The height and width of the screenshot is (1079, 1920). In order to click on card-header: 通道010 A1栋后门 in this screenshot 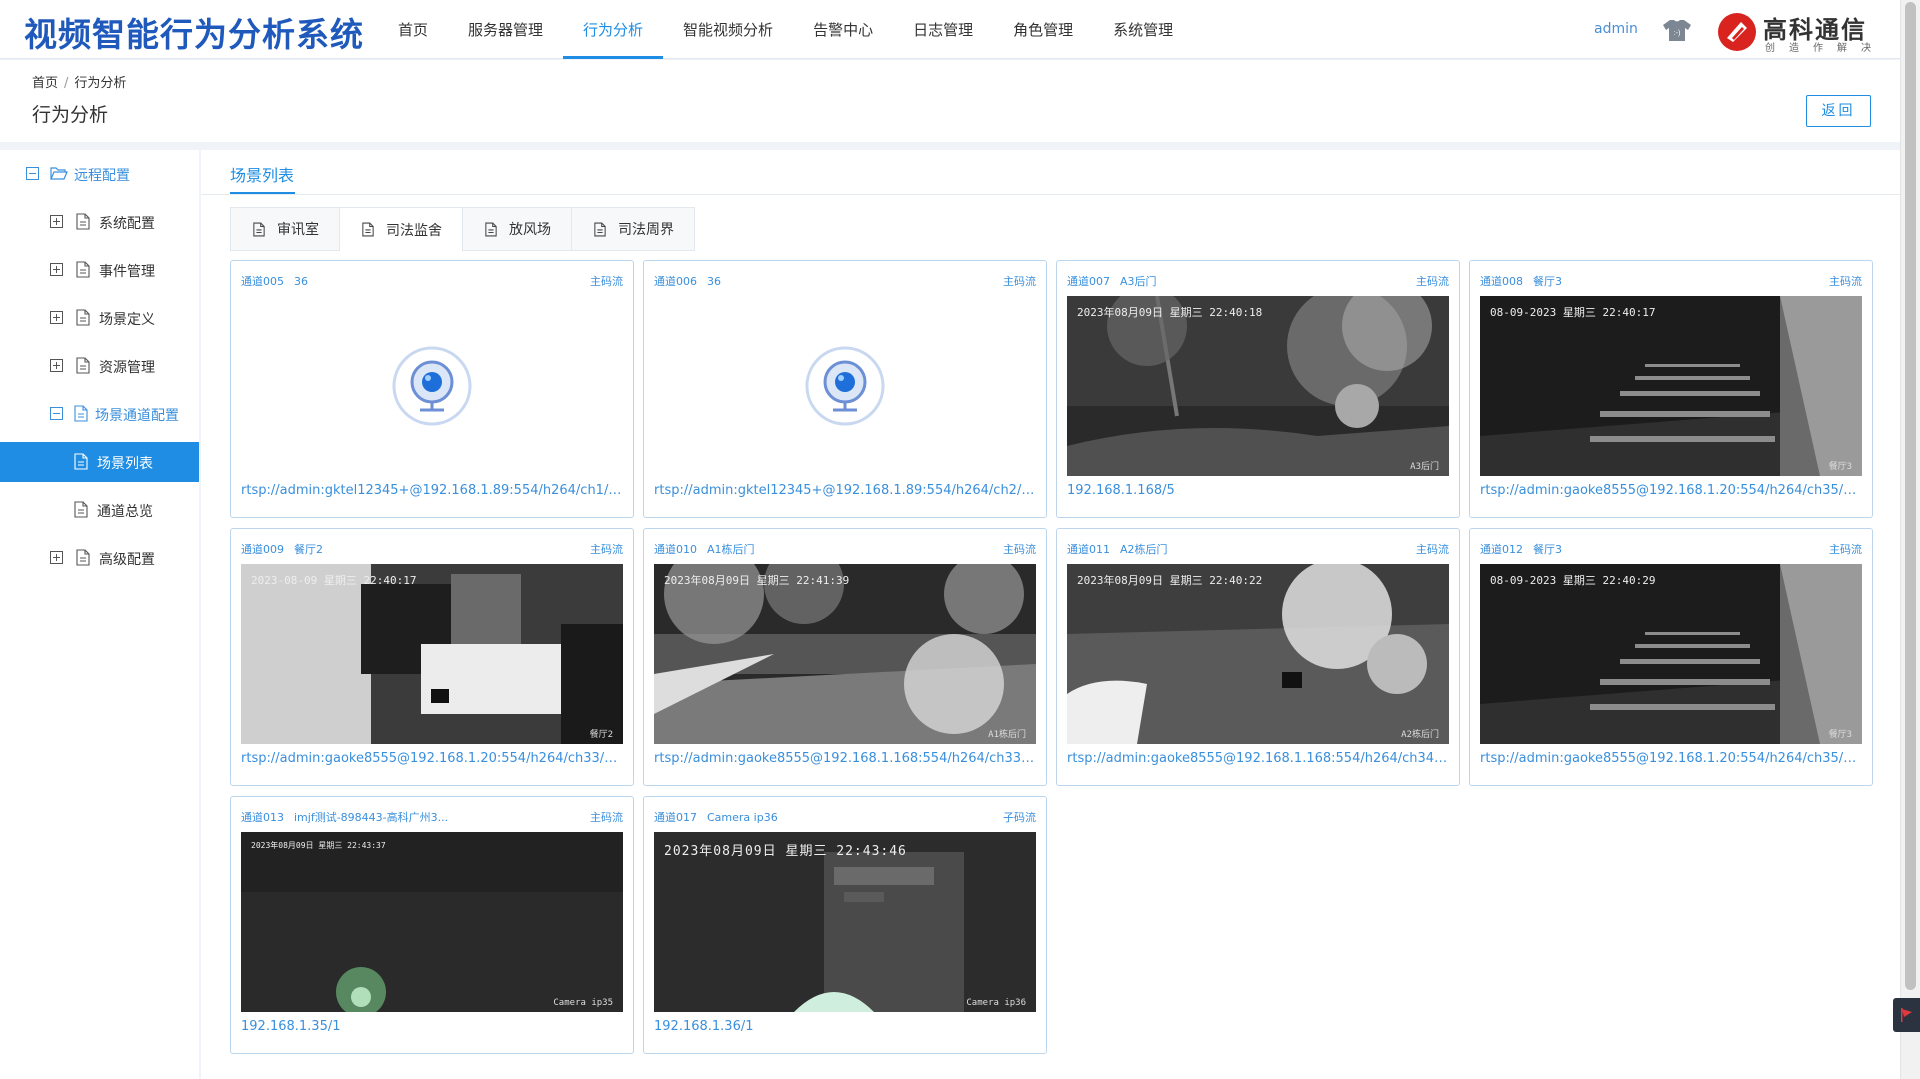, I will do `click(704, 549)`.